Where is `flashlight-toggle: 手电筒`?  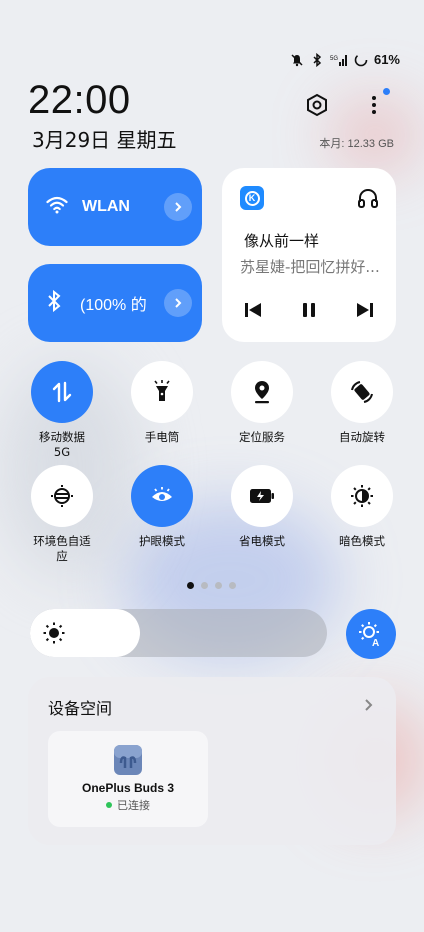
flashlight-toggle: 手电筒 is located at coordinates (162, 403).